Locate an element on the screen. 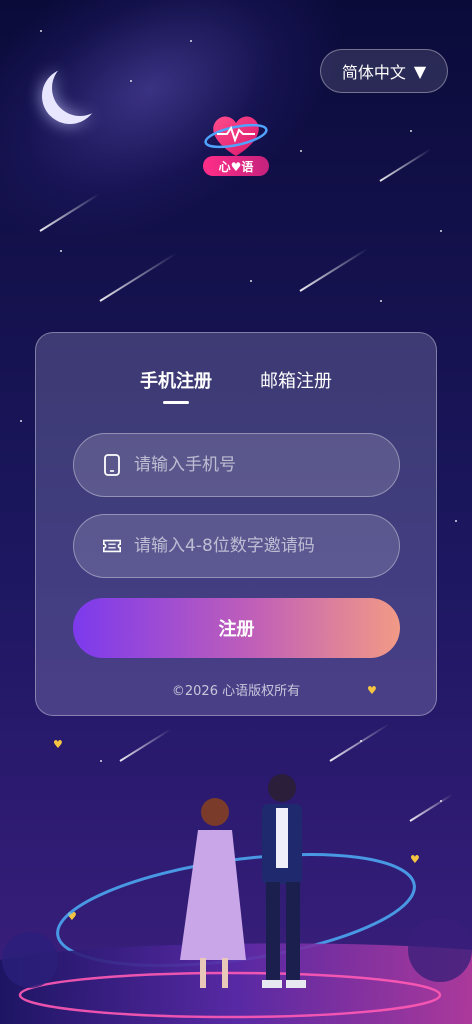 The height and width of the screenshot is (1024, 472). app-logo: 心♥语 is located at coordinates (236, 142).